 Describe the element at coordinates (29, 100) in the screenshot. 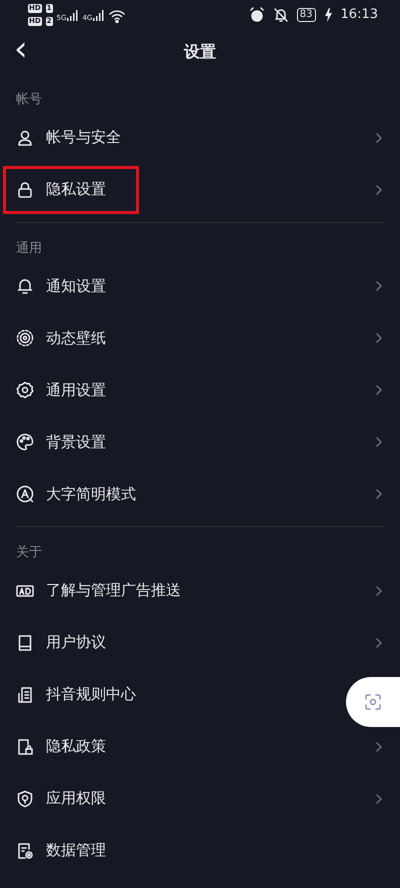

I see `section-label: 帐号` at that location.